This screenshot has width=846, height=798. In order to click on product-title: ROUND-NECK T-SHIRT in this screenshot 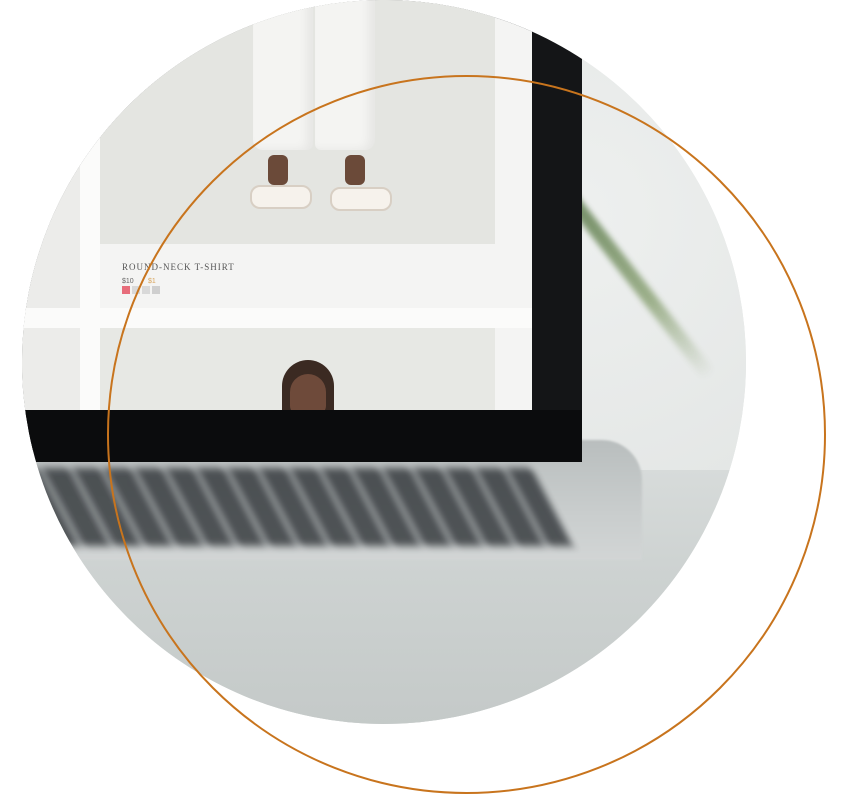, I will do `click(178, 267)`.